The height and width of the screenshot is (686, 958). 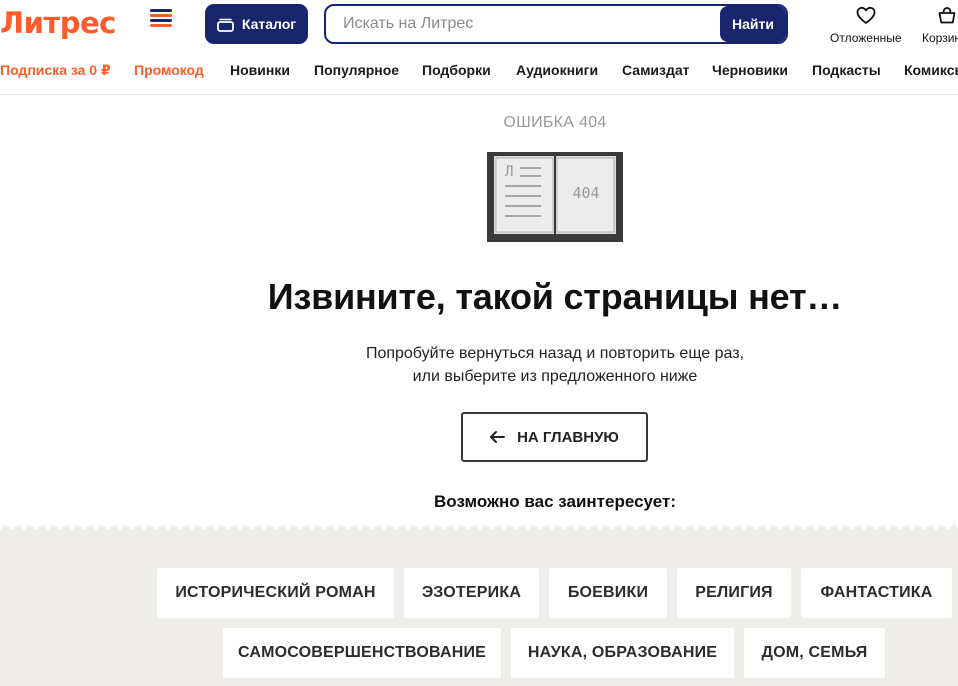 What do you see at coordinates (356, 70) in the screenshot?
I see `nav-item-popular: Популярное` at bounding box center [356, 70].